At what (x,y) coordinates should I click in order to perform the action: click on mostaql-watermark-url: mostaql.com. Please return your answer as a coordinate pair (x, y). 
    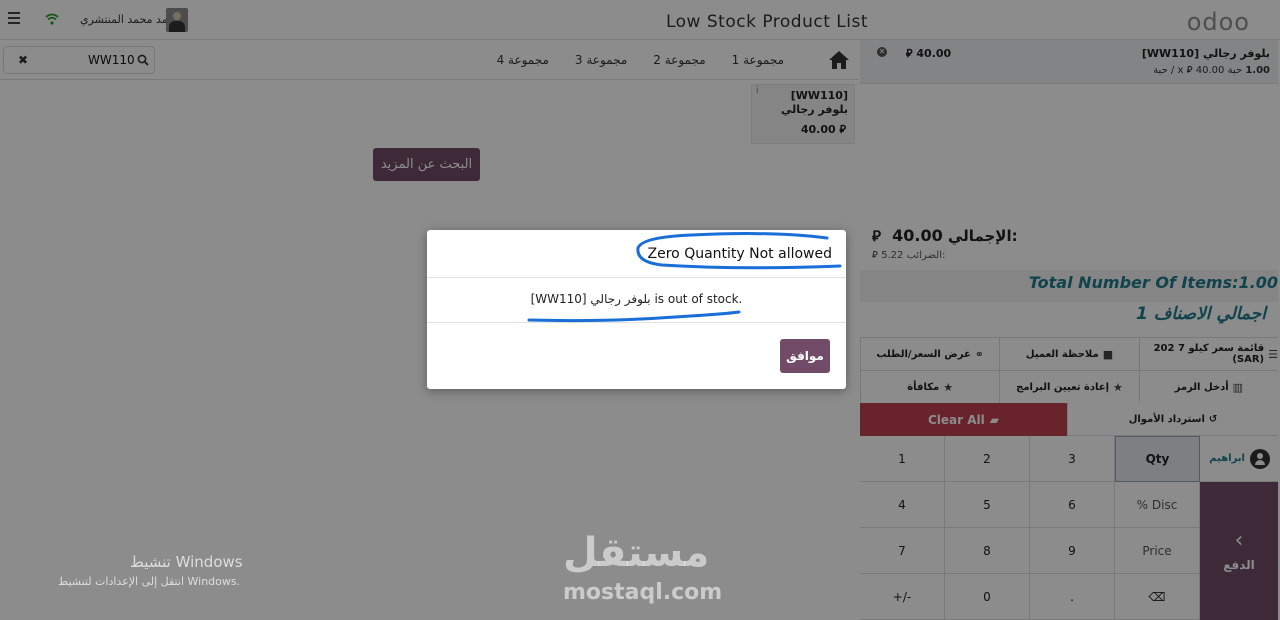
    Looking at the image, I should click on (643, 592).